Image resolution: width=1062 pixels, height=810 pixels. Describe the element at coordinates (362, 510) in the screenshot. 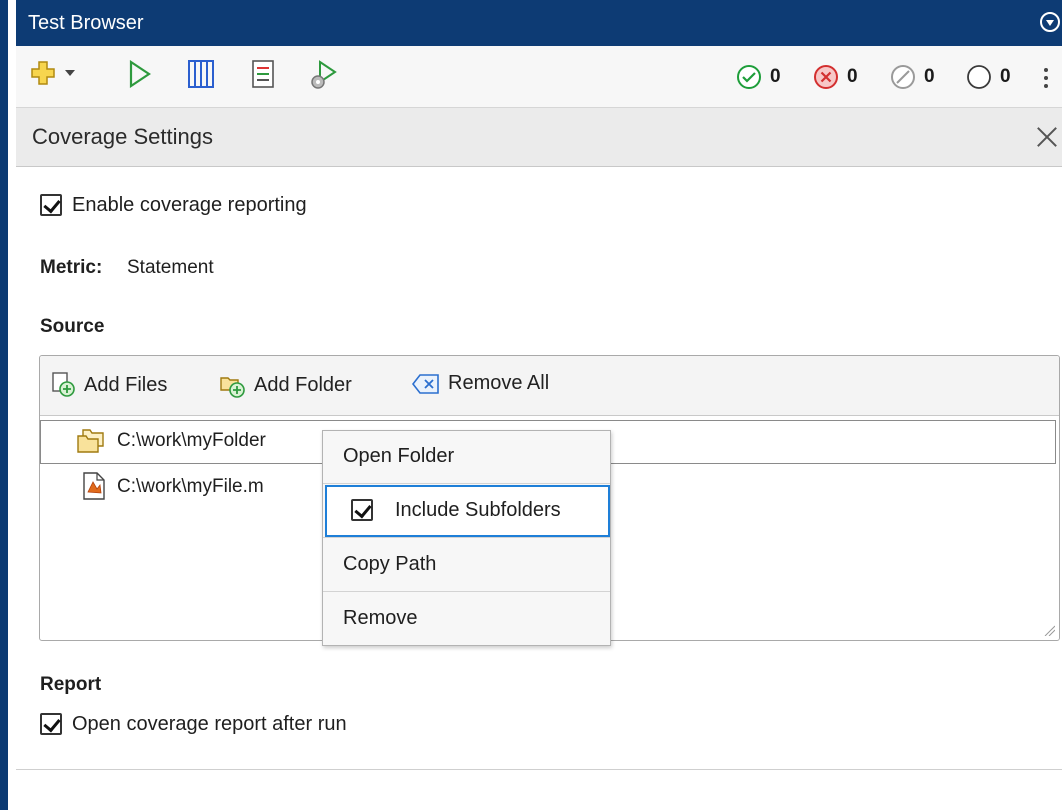

I see `include-subfolders-checkbox` at that location.